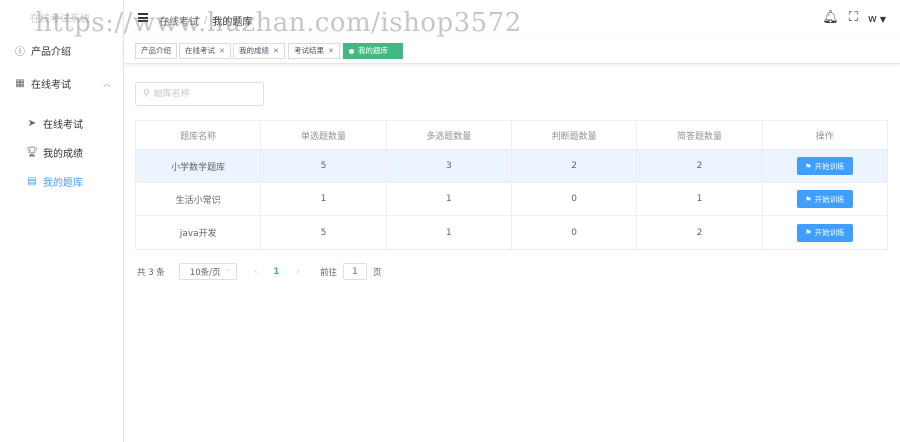 This screenshot has height=442, width=900. I want to click on tag-label: 我的成绩, so click(254, 50).